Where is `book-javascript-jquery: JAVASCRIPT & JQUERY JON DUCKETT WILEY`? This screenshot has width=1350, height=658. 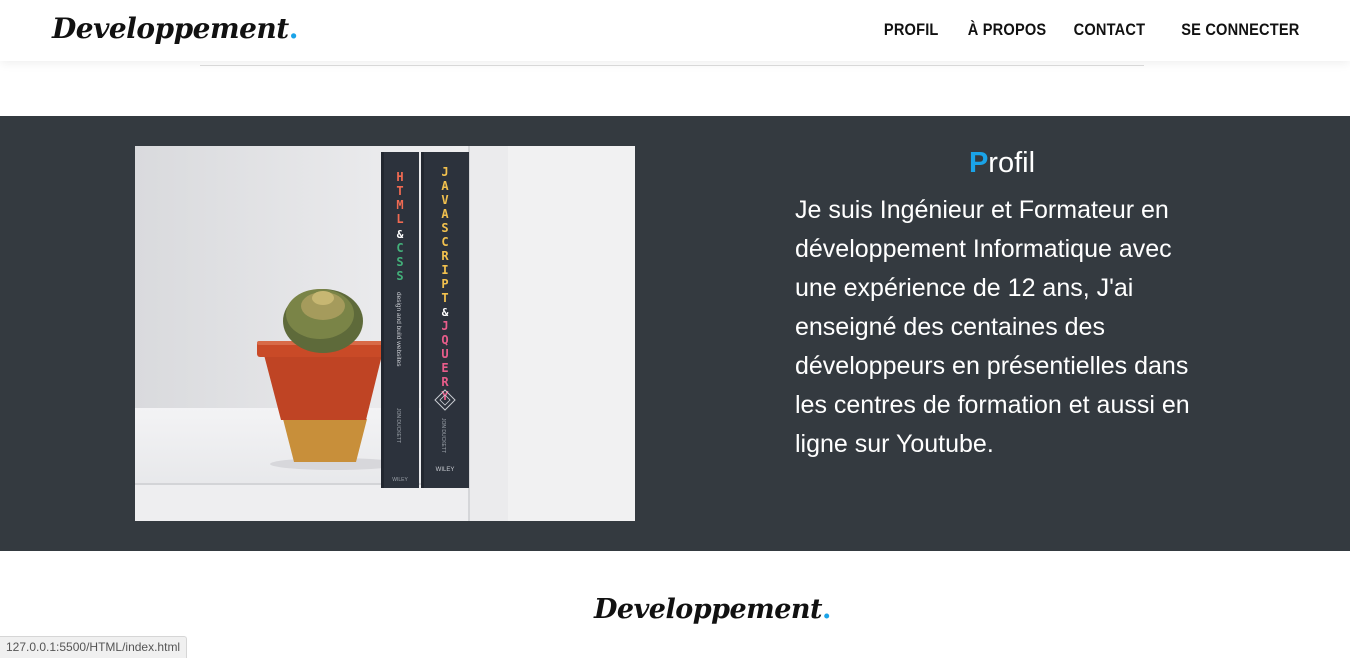
book-javascript-jquery: JAVASCRIPT & JQUERY JON DUCKETT WILEY is located at coordinates (445, 320).